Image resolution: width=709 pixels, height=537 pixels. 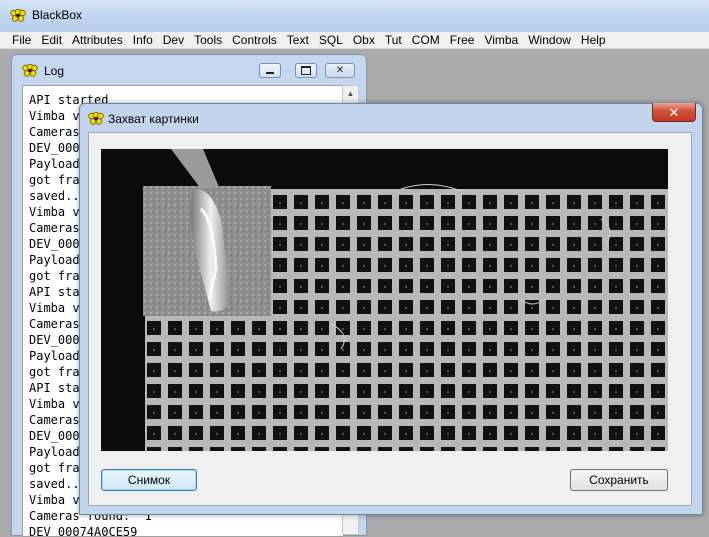 I want to click on capture-title: Захват картинки, so click(x=153, y=119).